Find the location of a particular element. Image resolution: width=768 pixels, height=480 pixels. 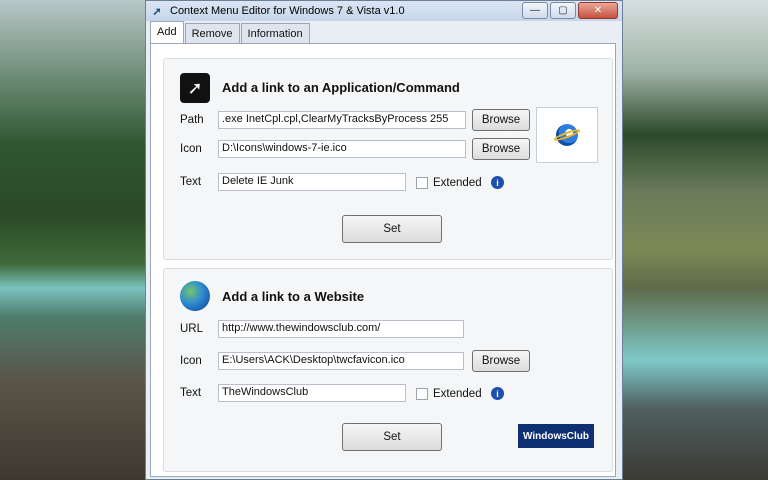

website-info-icon: i is located at coordinates (497, 393).